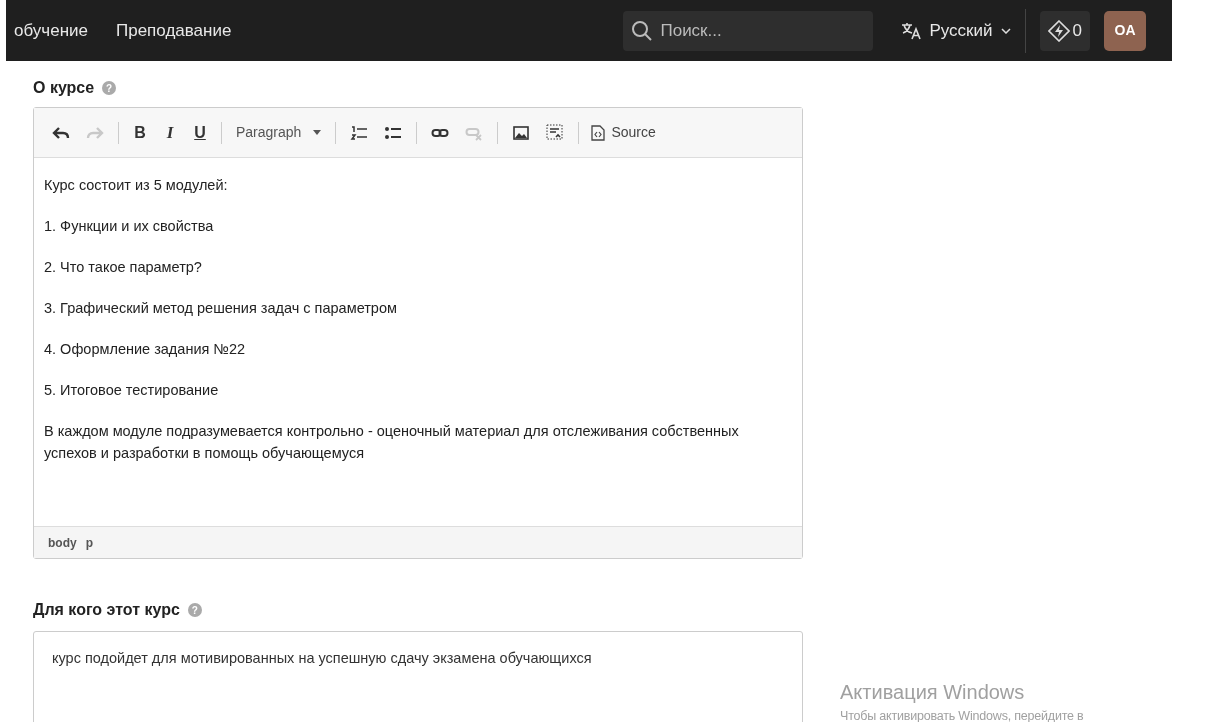 Image resolution: width=1208 pixels, height=722 pixels. I want to click on section-heading: О курсе, so click(64, 88).